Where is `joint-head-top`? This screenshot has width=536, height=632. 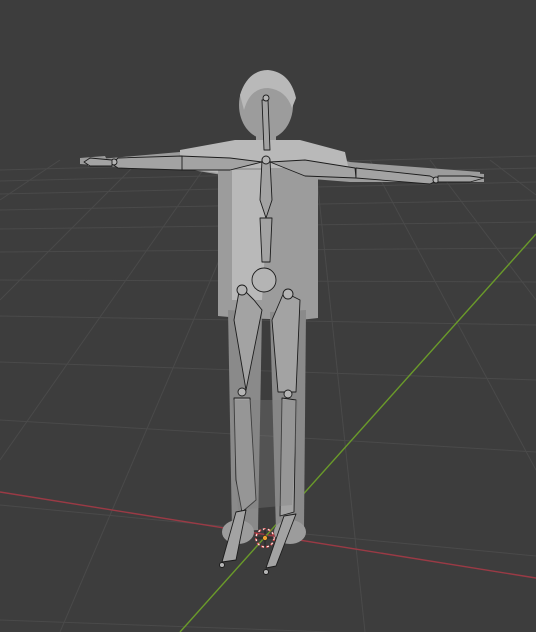 joint-head-top is located at coordinates (266, 98).